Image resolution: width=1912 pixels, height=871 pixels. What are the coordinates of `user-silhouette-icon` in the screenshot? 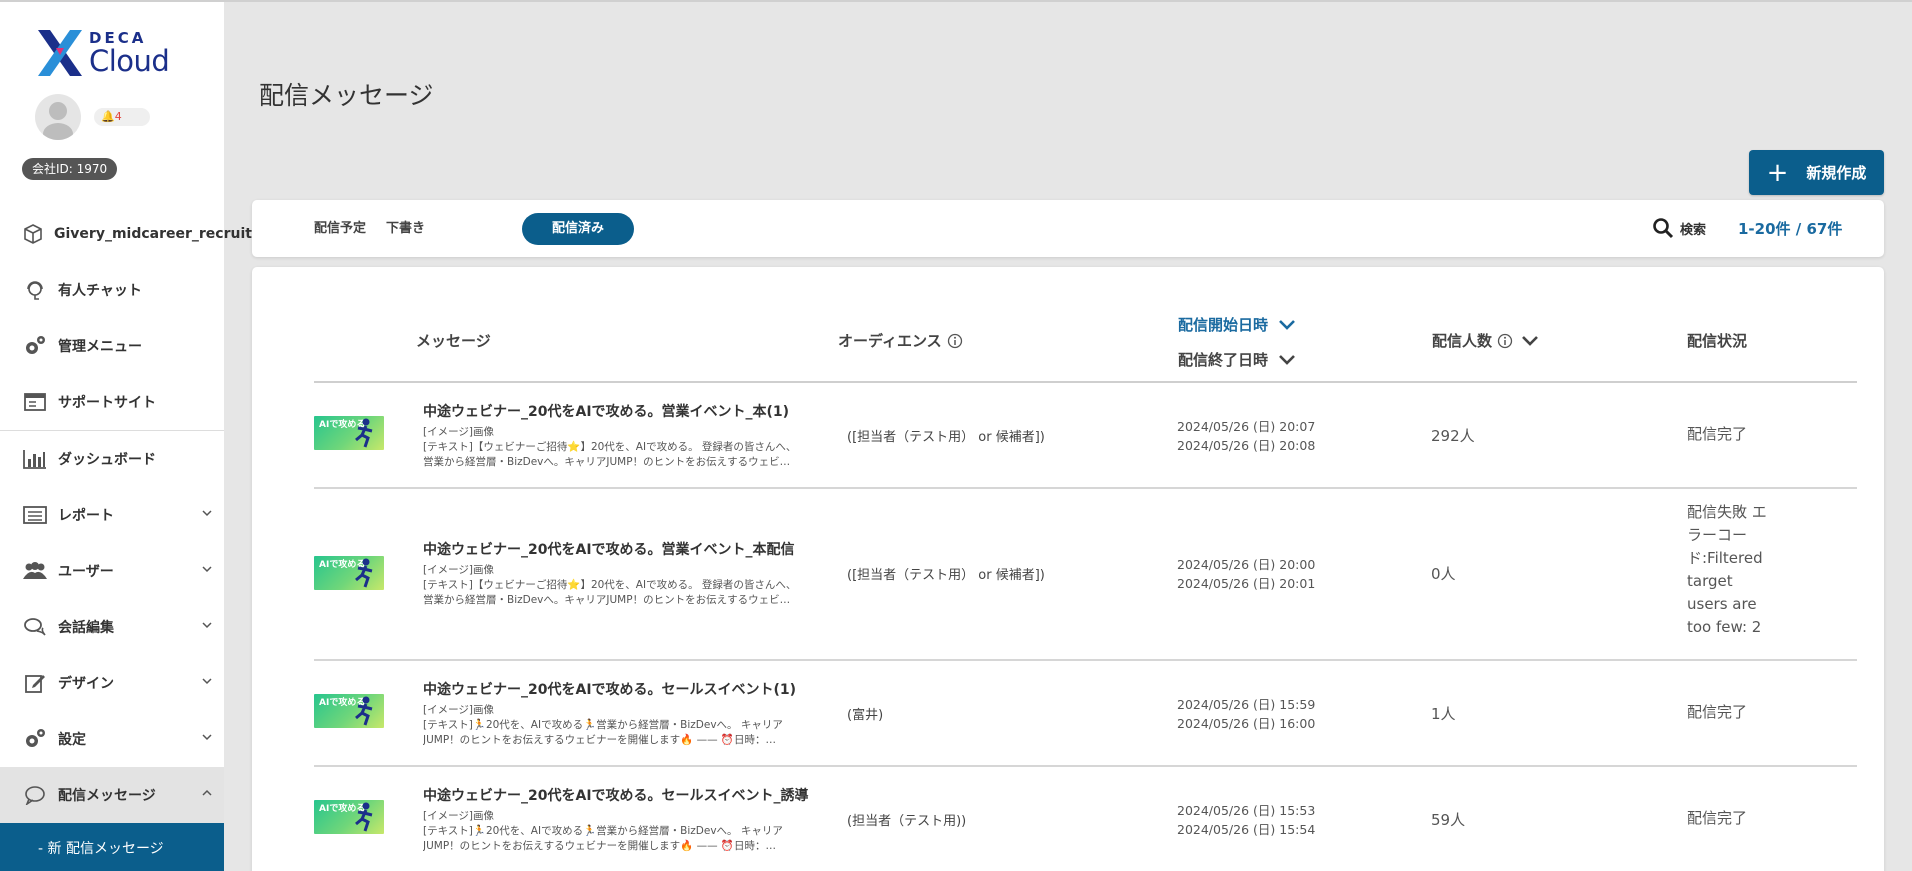 It's located at (58, 121).